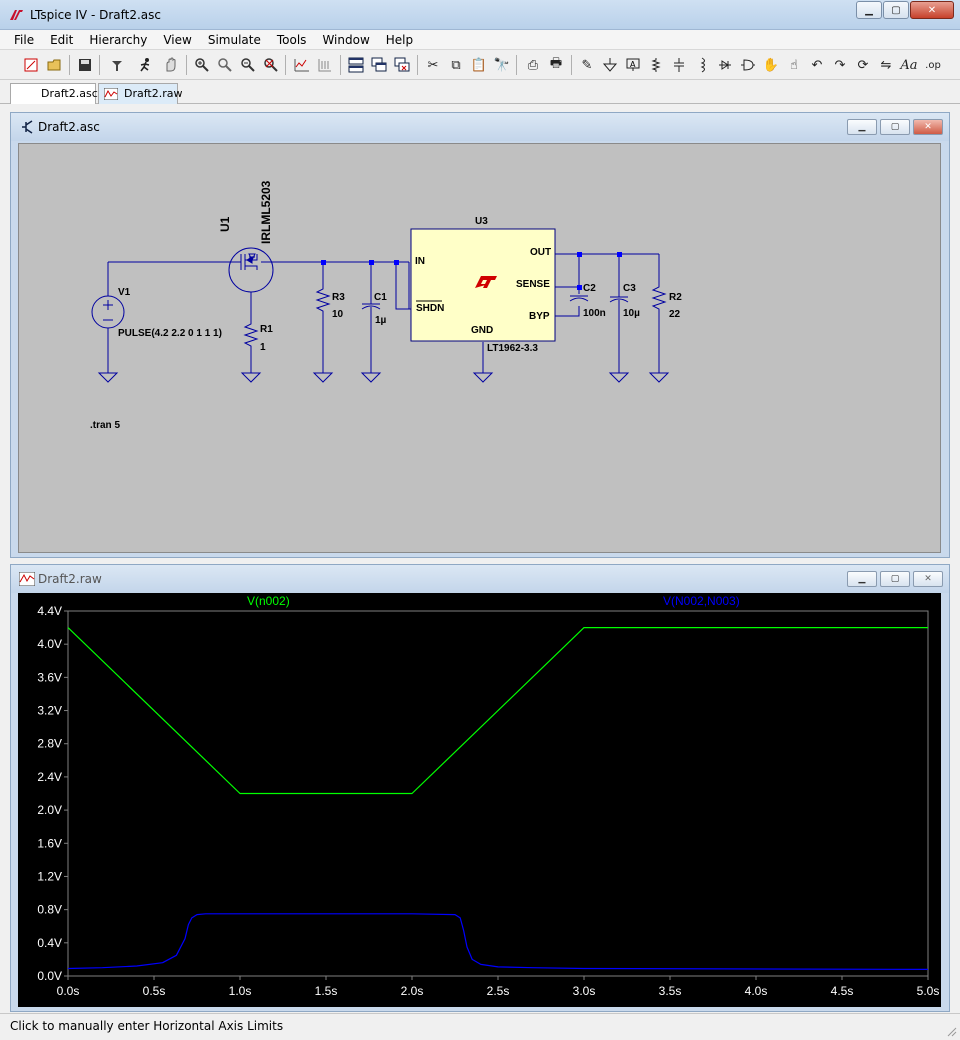 Image resolution: width=960 pixels, height=1040 pixels. Describe the element at coordinates (381, 320) in the screenshot. I see `c1-value: 1µ` at that location.